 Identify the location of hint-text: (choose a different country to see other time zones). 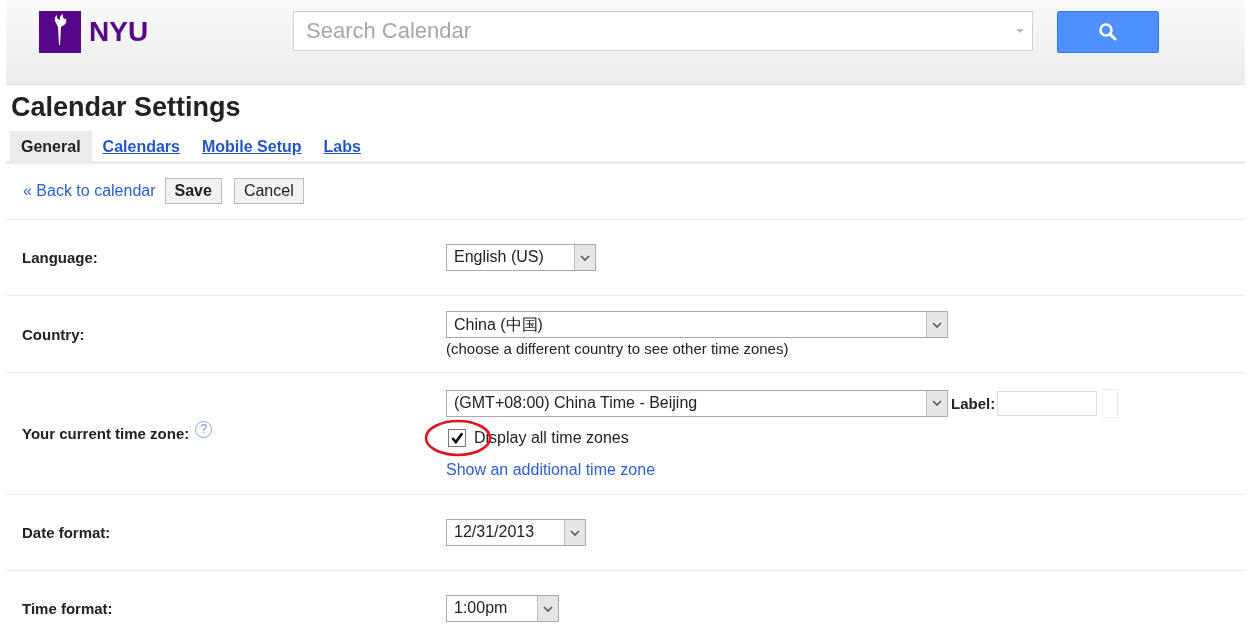
(617, 348).